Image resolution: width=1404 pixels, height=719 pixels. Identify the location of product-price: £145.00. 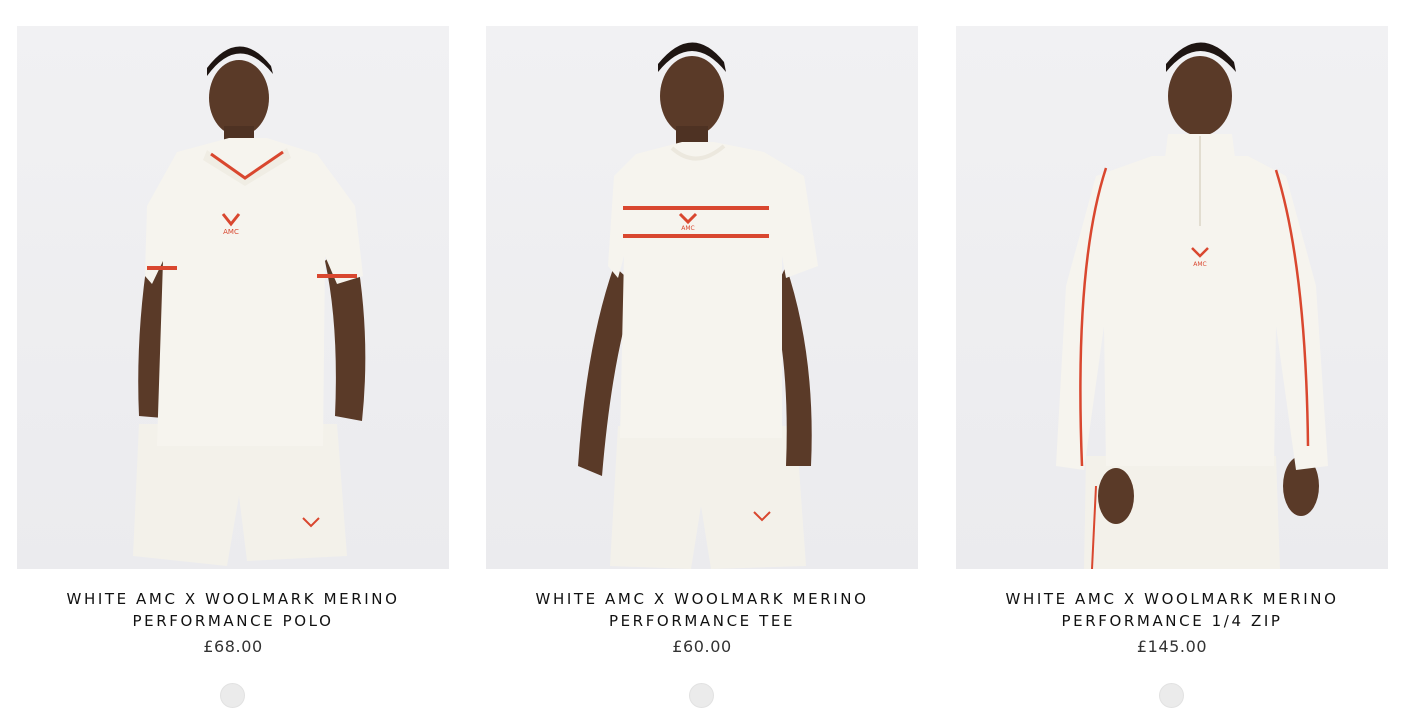
(1172, 646).